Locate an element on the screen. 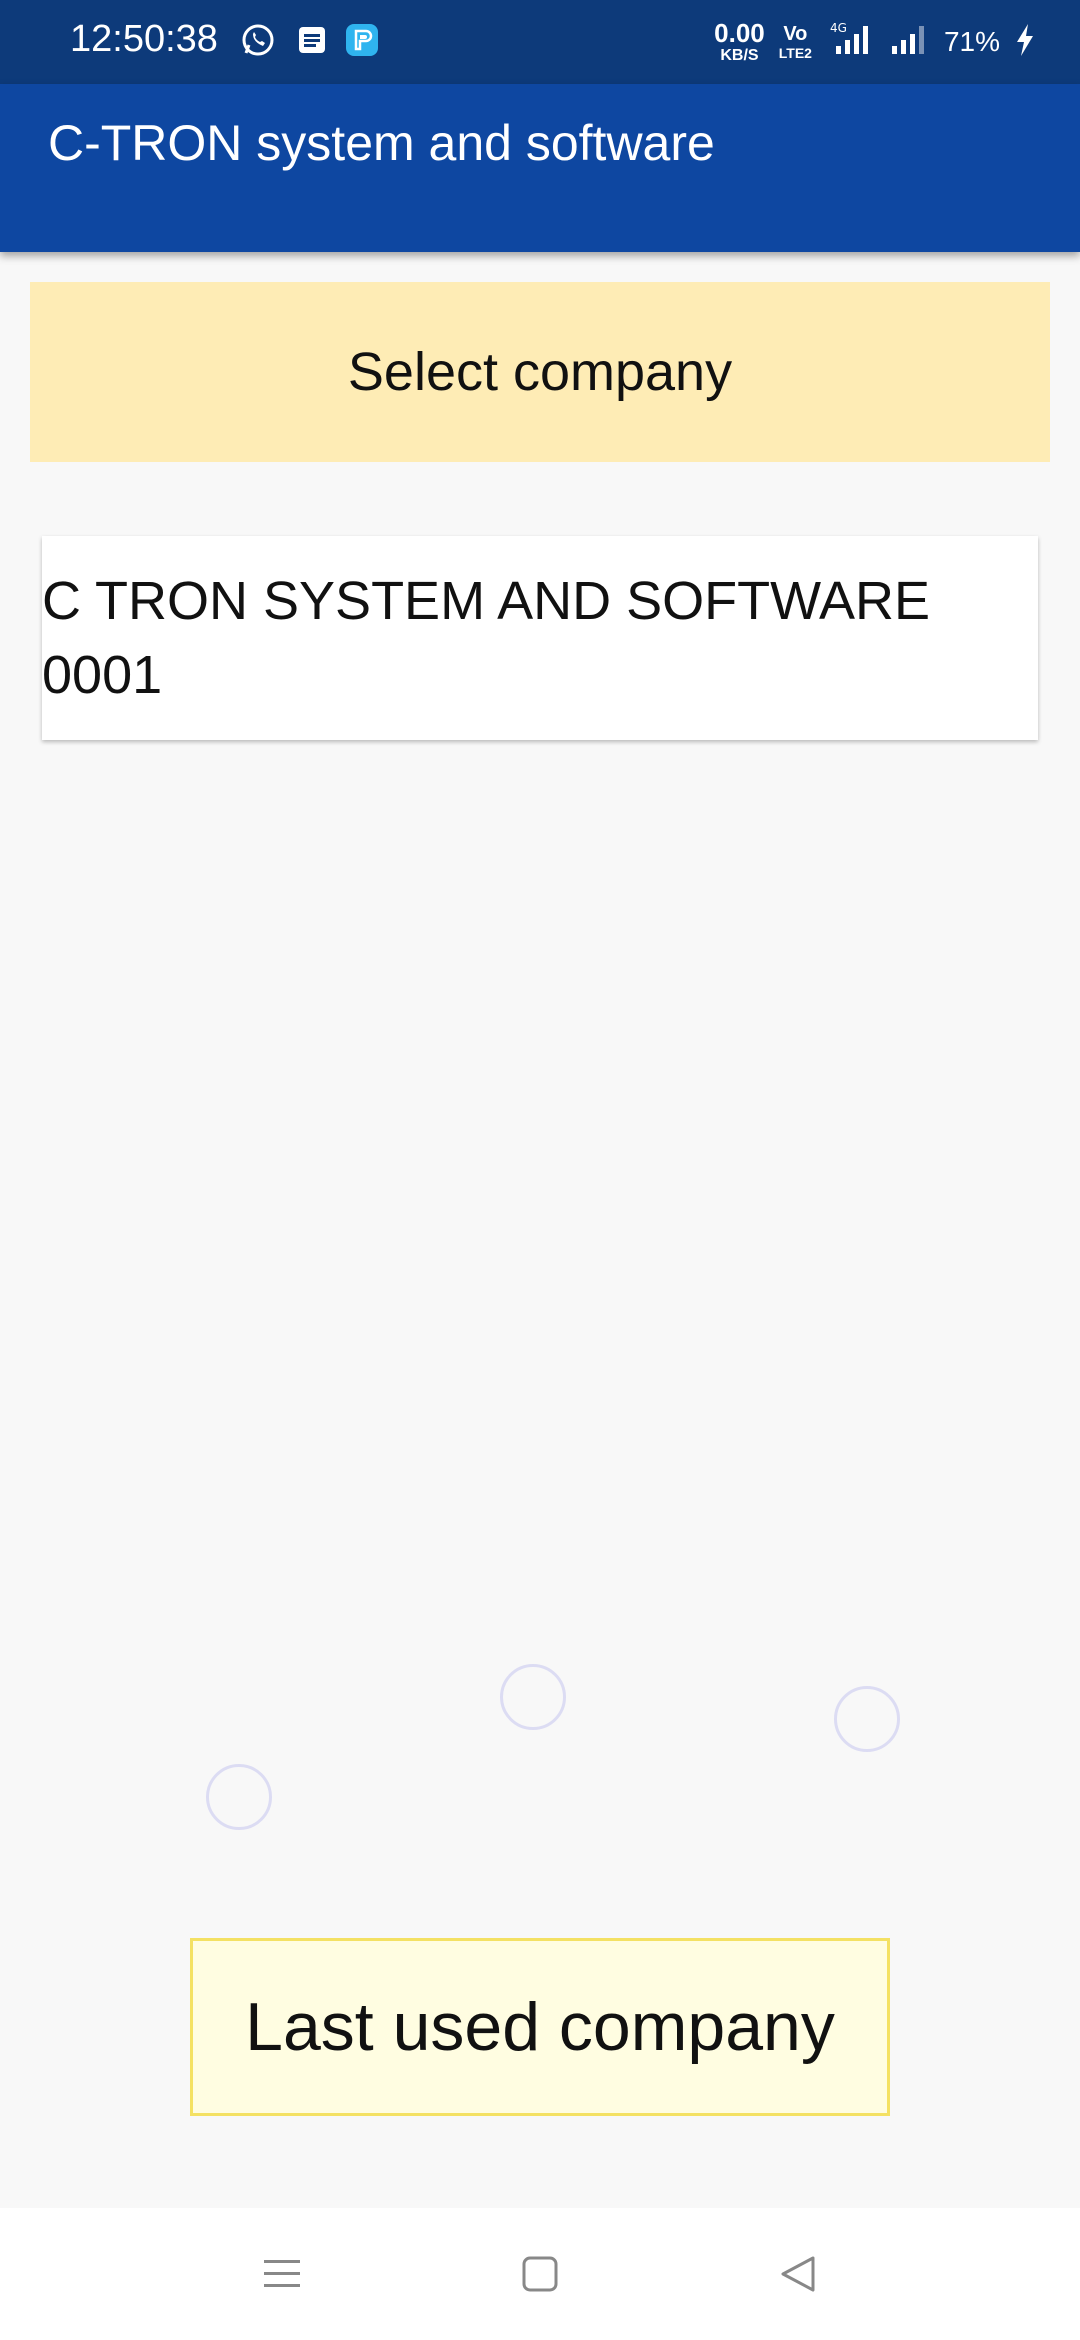 The height and width of the screenshot is (2340, 1080). battery-level: 71% is located at coordinates (971, 41).